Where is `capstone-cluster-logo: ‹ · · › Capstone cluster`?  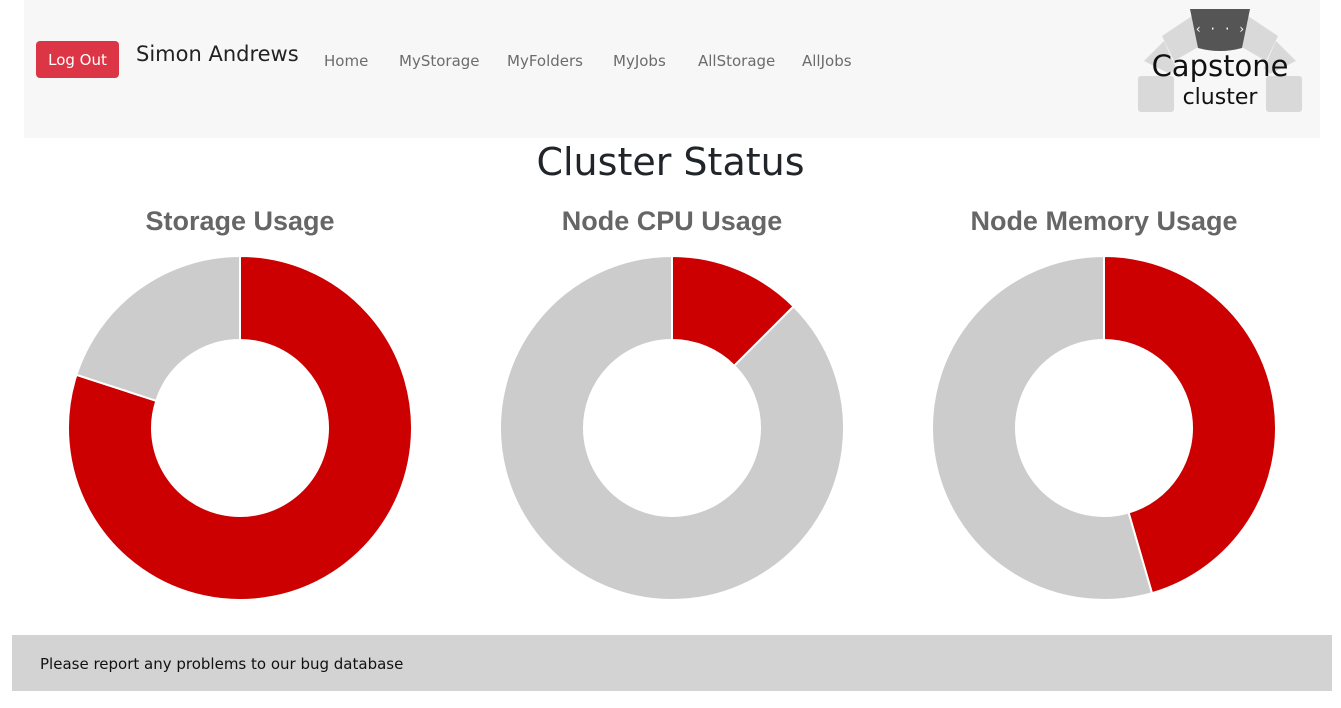
capstone-cluster-logo: ‹ · · › Capstone cluster is located at coordinates (1220, 61).